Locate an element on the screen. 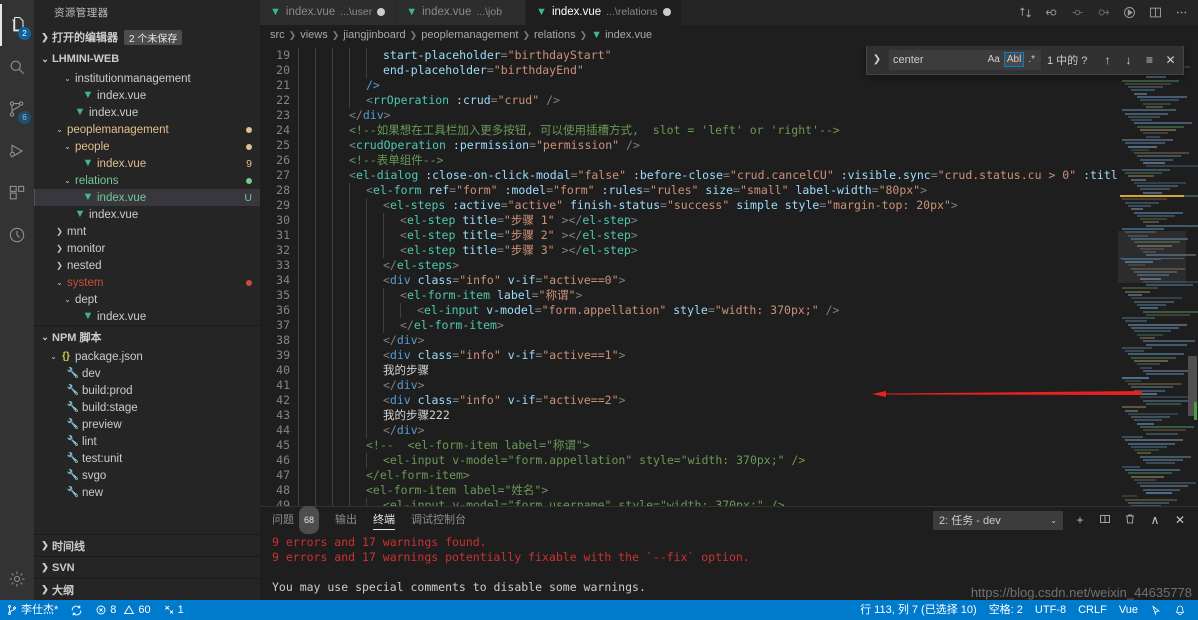  minimap-slider is located at coordinates (1152, 256).